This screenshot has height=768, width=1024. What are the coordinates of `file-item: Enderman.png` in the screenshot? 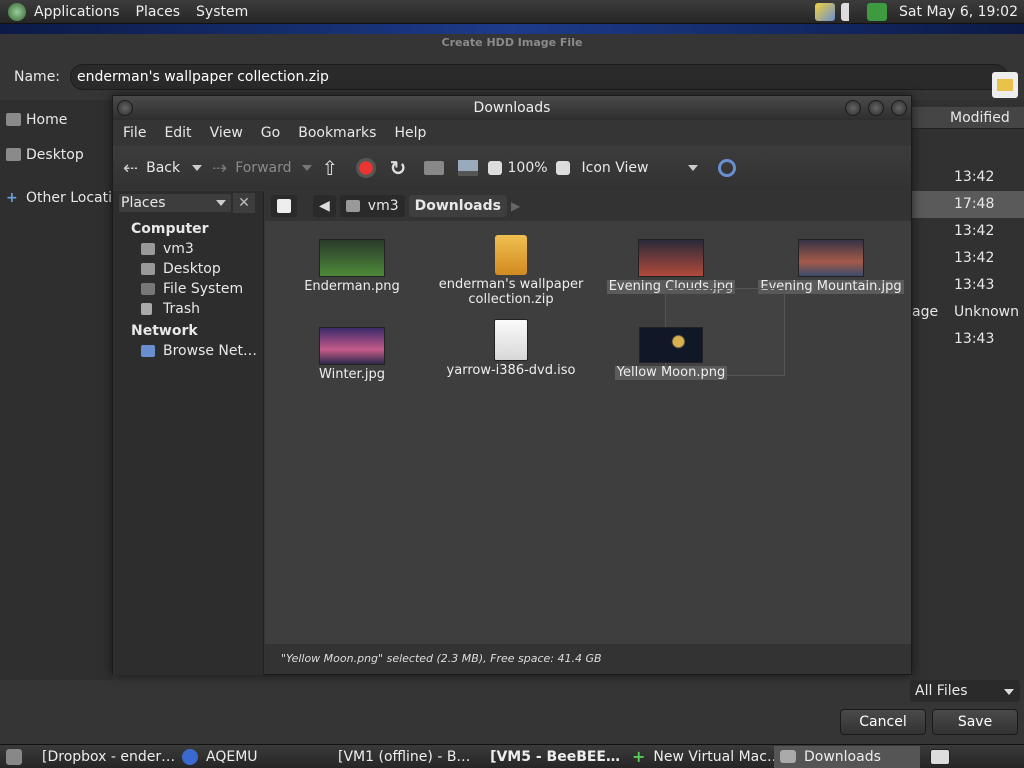 It's located at (352, 266).